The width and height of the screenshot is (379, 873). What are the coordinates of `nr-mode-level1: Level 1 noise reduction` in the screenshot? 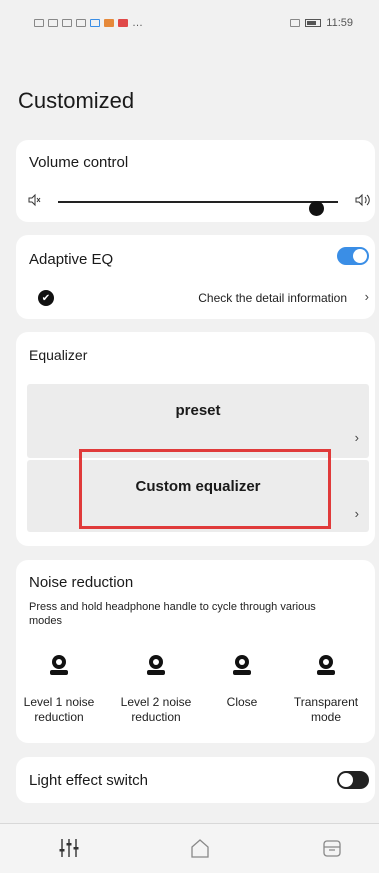 It's located at (59, 690).